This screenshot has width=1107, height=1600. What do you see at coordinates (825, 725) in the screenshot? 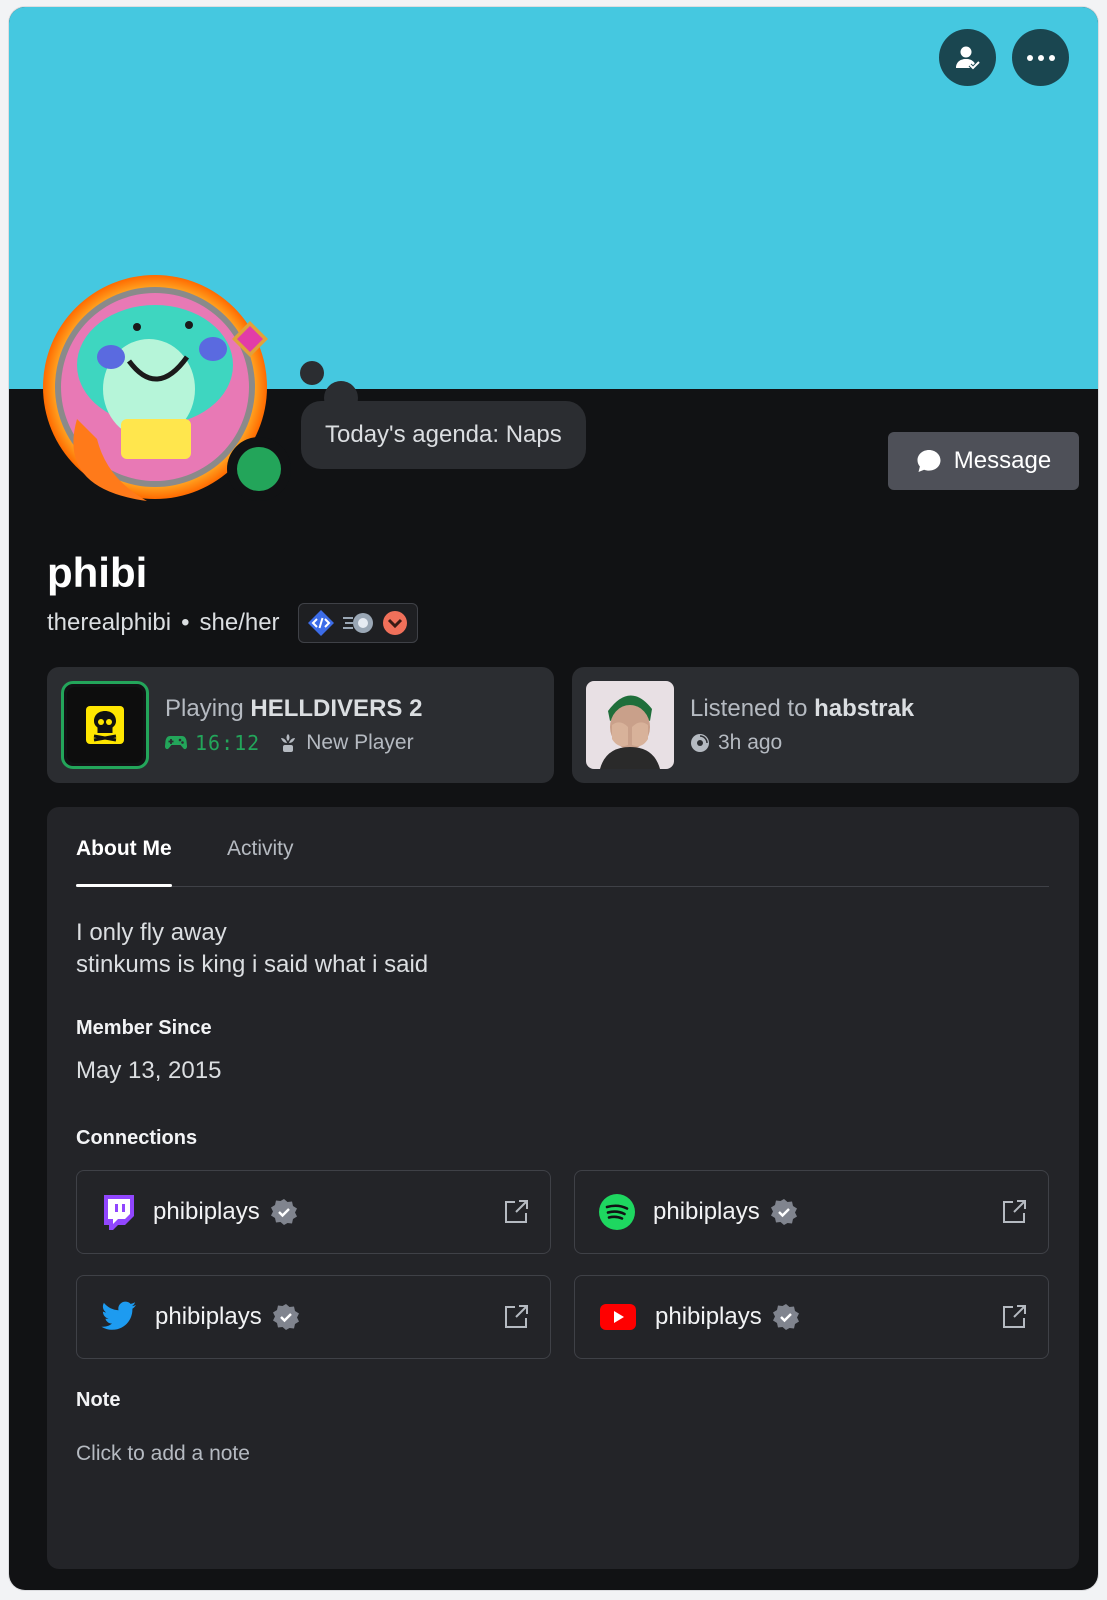
I see `music-activity-card: Listened to habstrak 3h ago` at bounding box center [825, 725].